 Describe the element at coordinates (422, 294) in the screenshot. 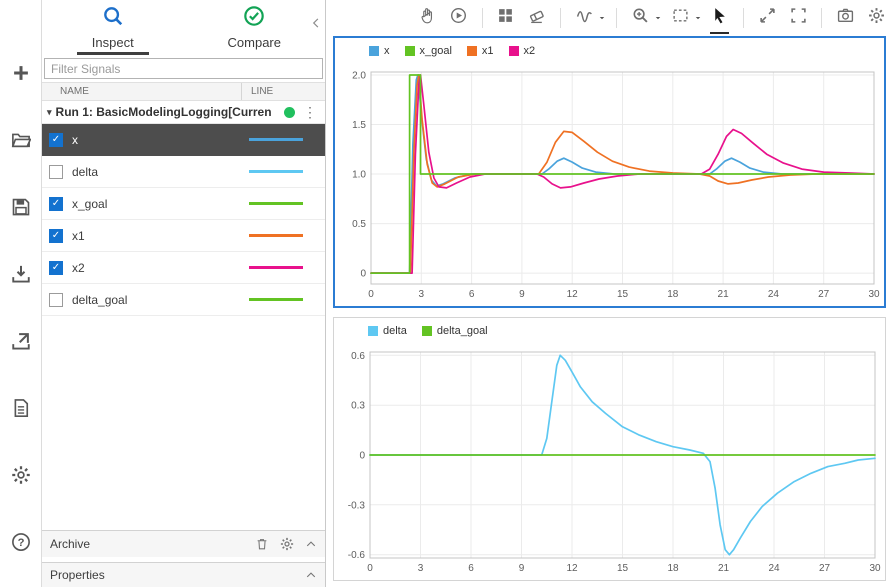

I see `svg-text: 3` at that location.